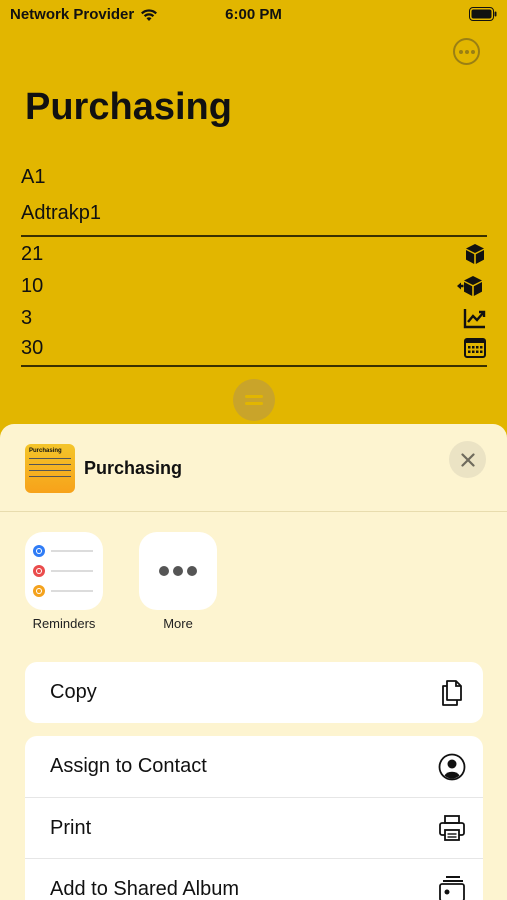 Image resolution: width=507 pixels, height=900 pixels. I want to click on box-icon, so click(475, 254).